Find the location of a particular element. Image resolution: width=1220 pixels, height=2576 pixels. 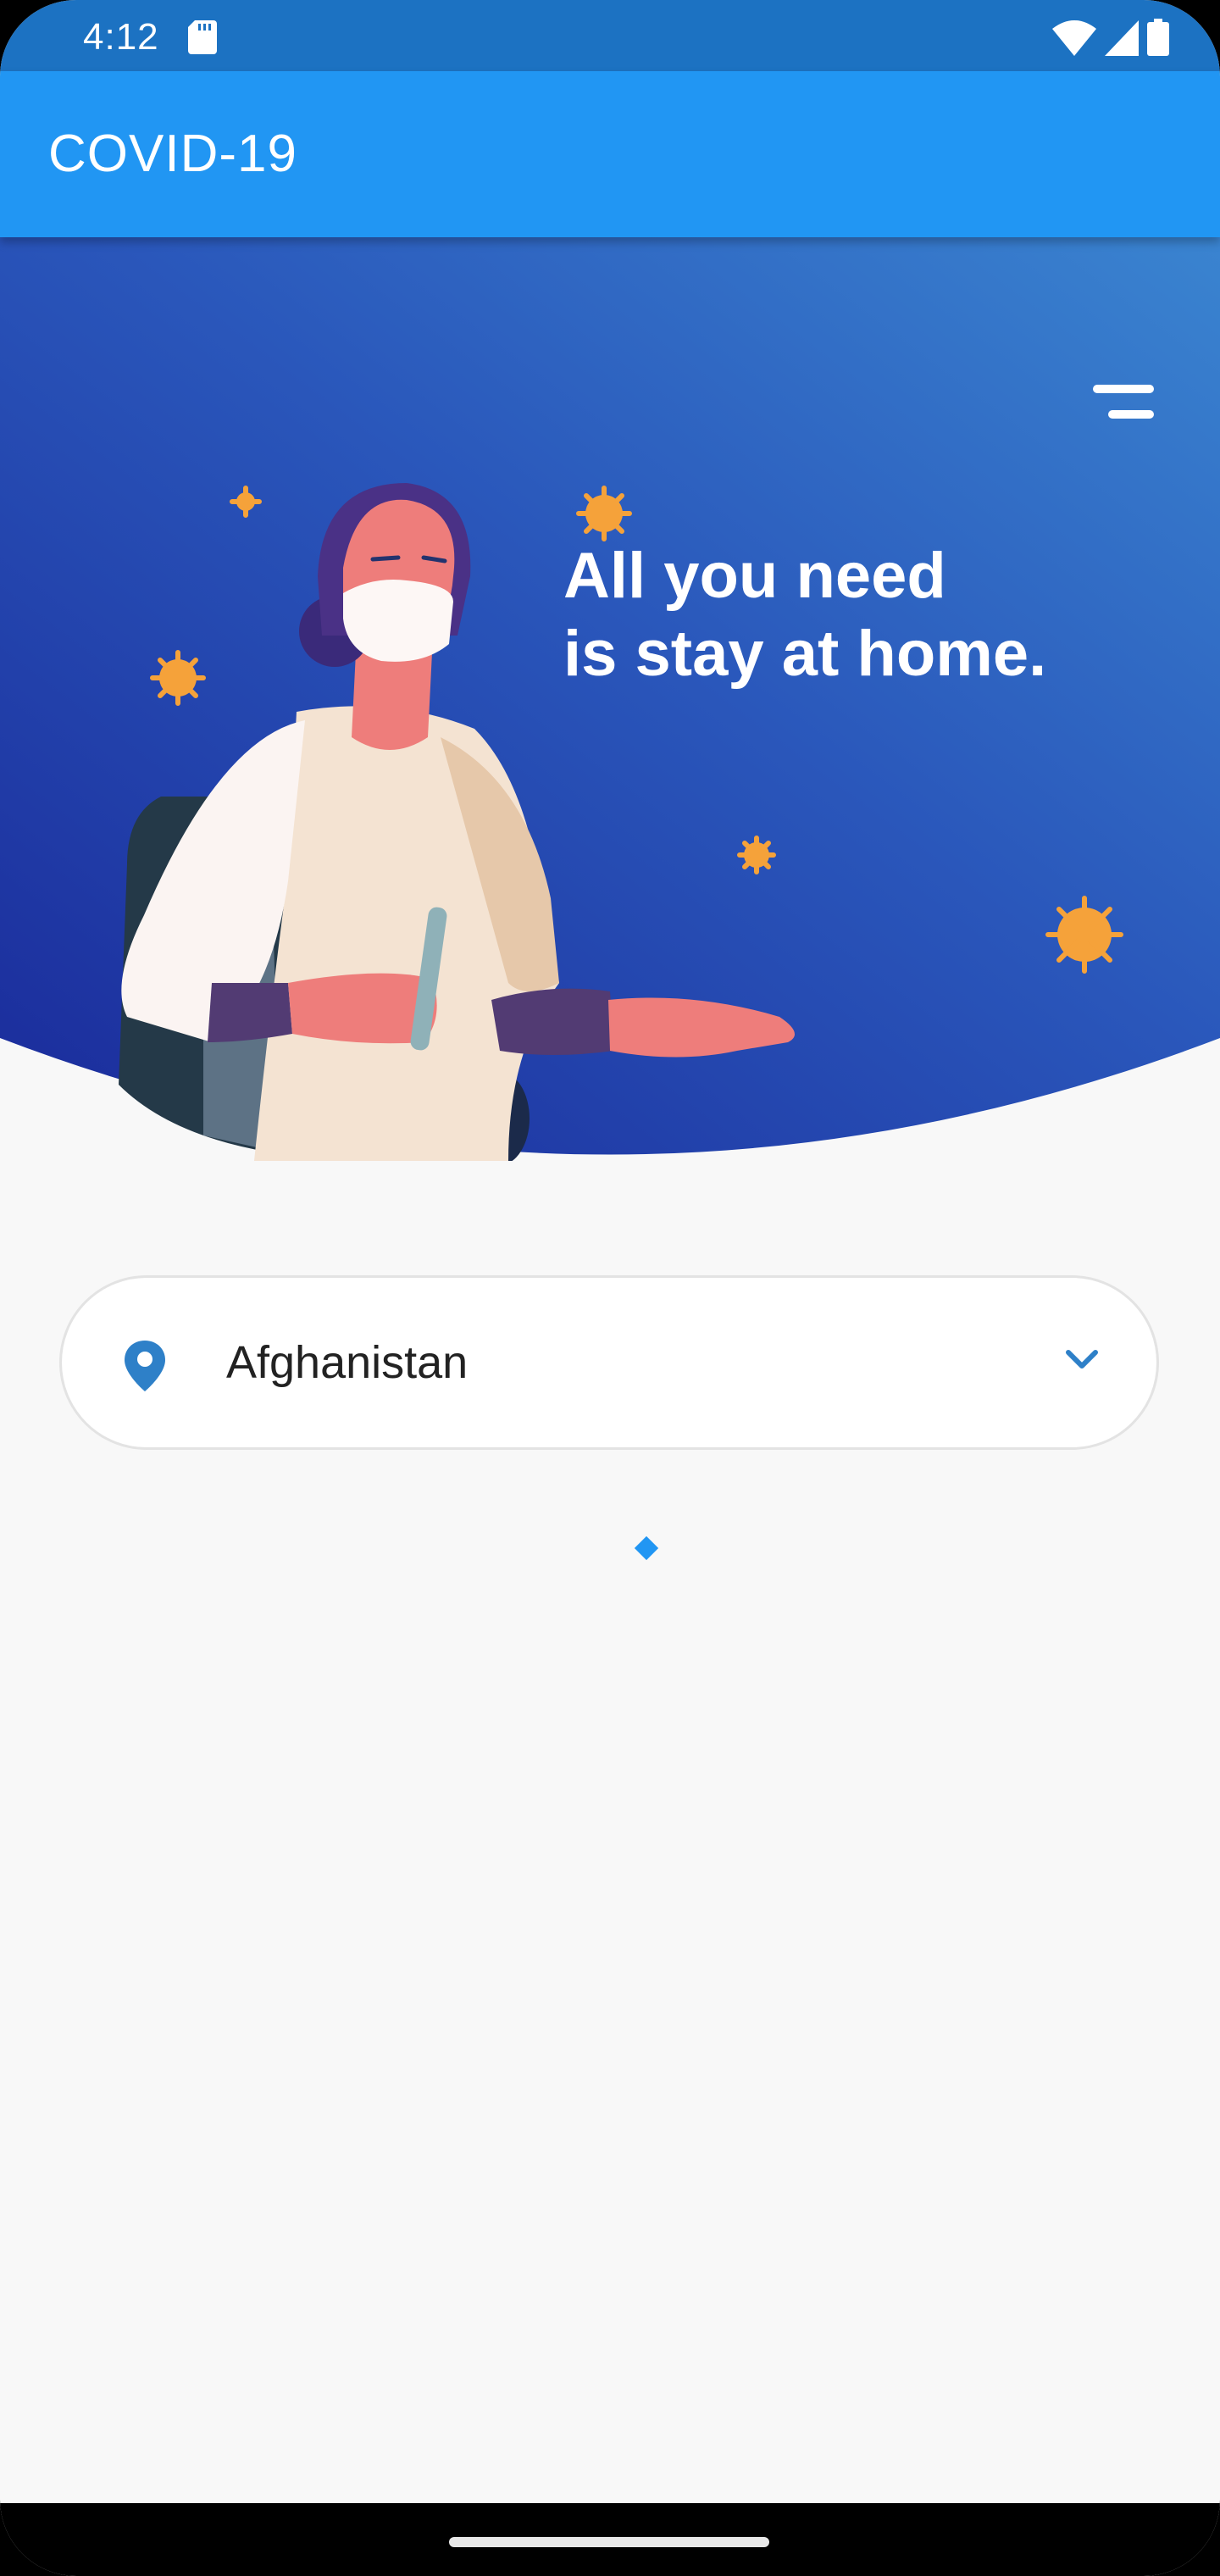

chevron-down-icon is located at coordinates (1082, 1359).